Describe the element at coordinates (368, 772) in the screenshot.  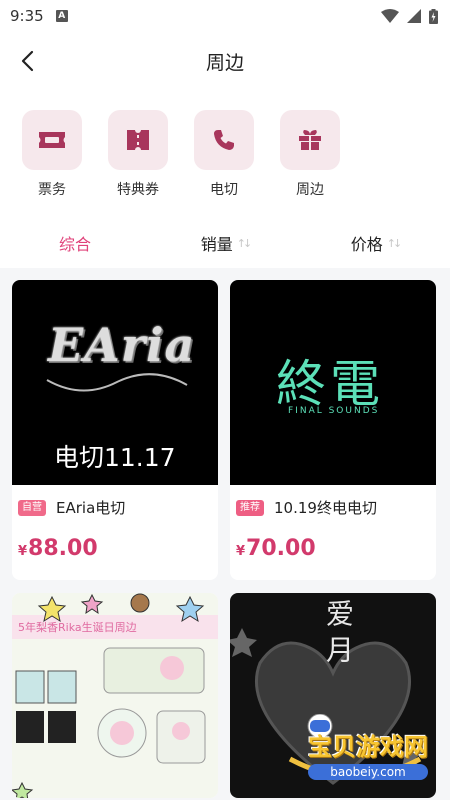
I see `watermark-url: baobeiy.com` at that location.